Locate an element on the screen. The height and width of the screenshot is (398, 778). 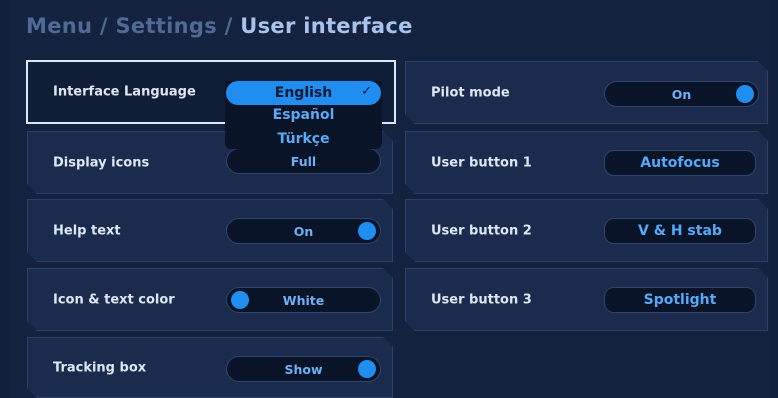
pilot-mode-toggle: On is located at coordinates (681, 94).